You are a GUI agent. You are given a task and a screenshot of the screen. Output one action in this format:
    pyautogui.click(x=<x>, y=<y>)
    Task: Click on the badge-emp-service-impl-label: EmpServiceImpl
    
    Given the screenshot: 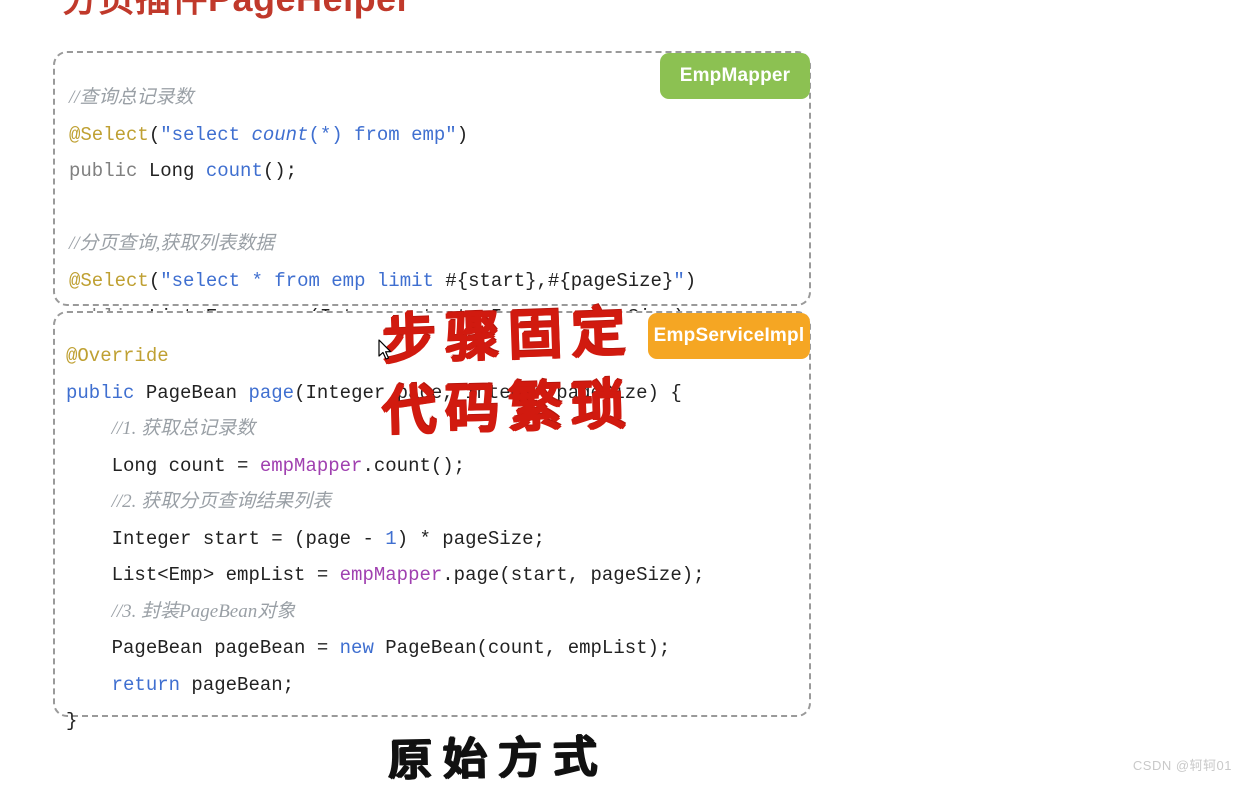 What is the action you would take?
    pyautogui.click(x=729, y=335)
    